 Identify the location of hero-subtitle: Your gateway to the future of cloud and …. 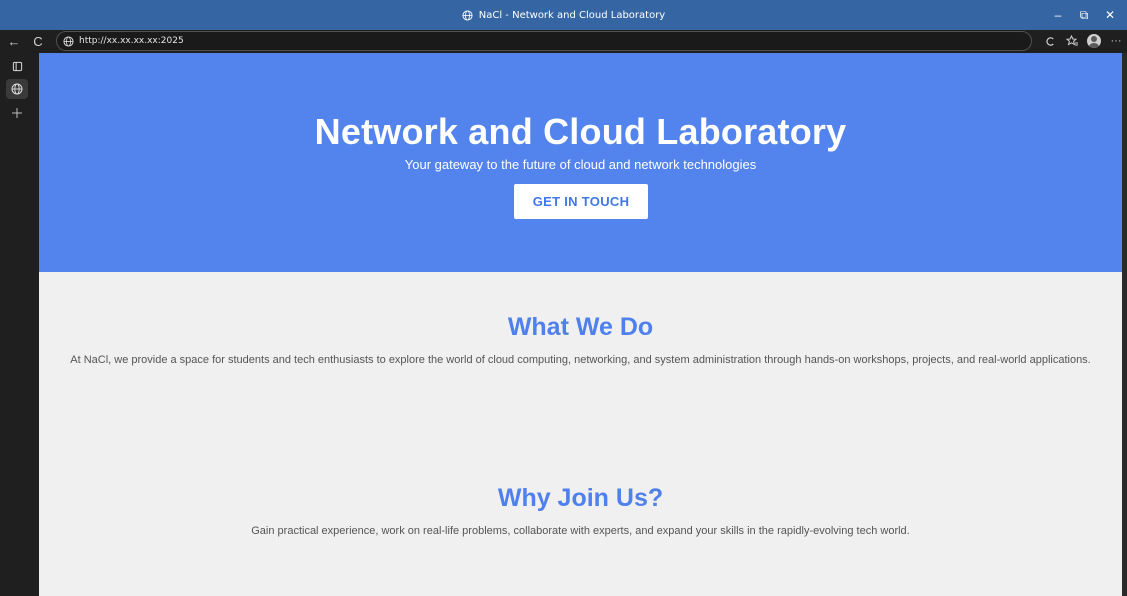
(580, 164).